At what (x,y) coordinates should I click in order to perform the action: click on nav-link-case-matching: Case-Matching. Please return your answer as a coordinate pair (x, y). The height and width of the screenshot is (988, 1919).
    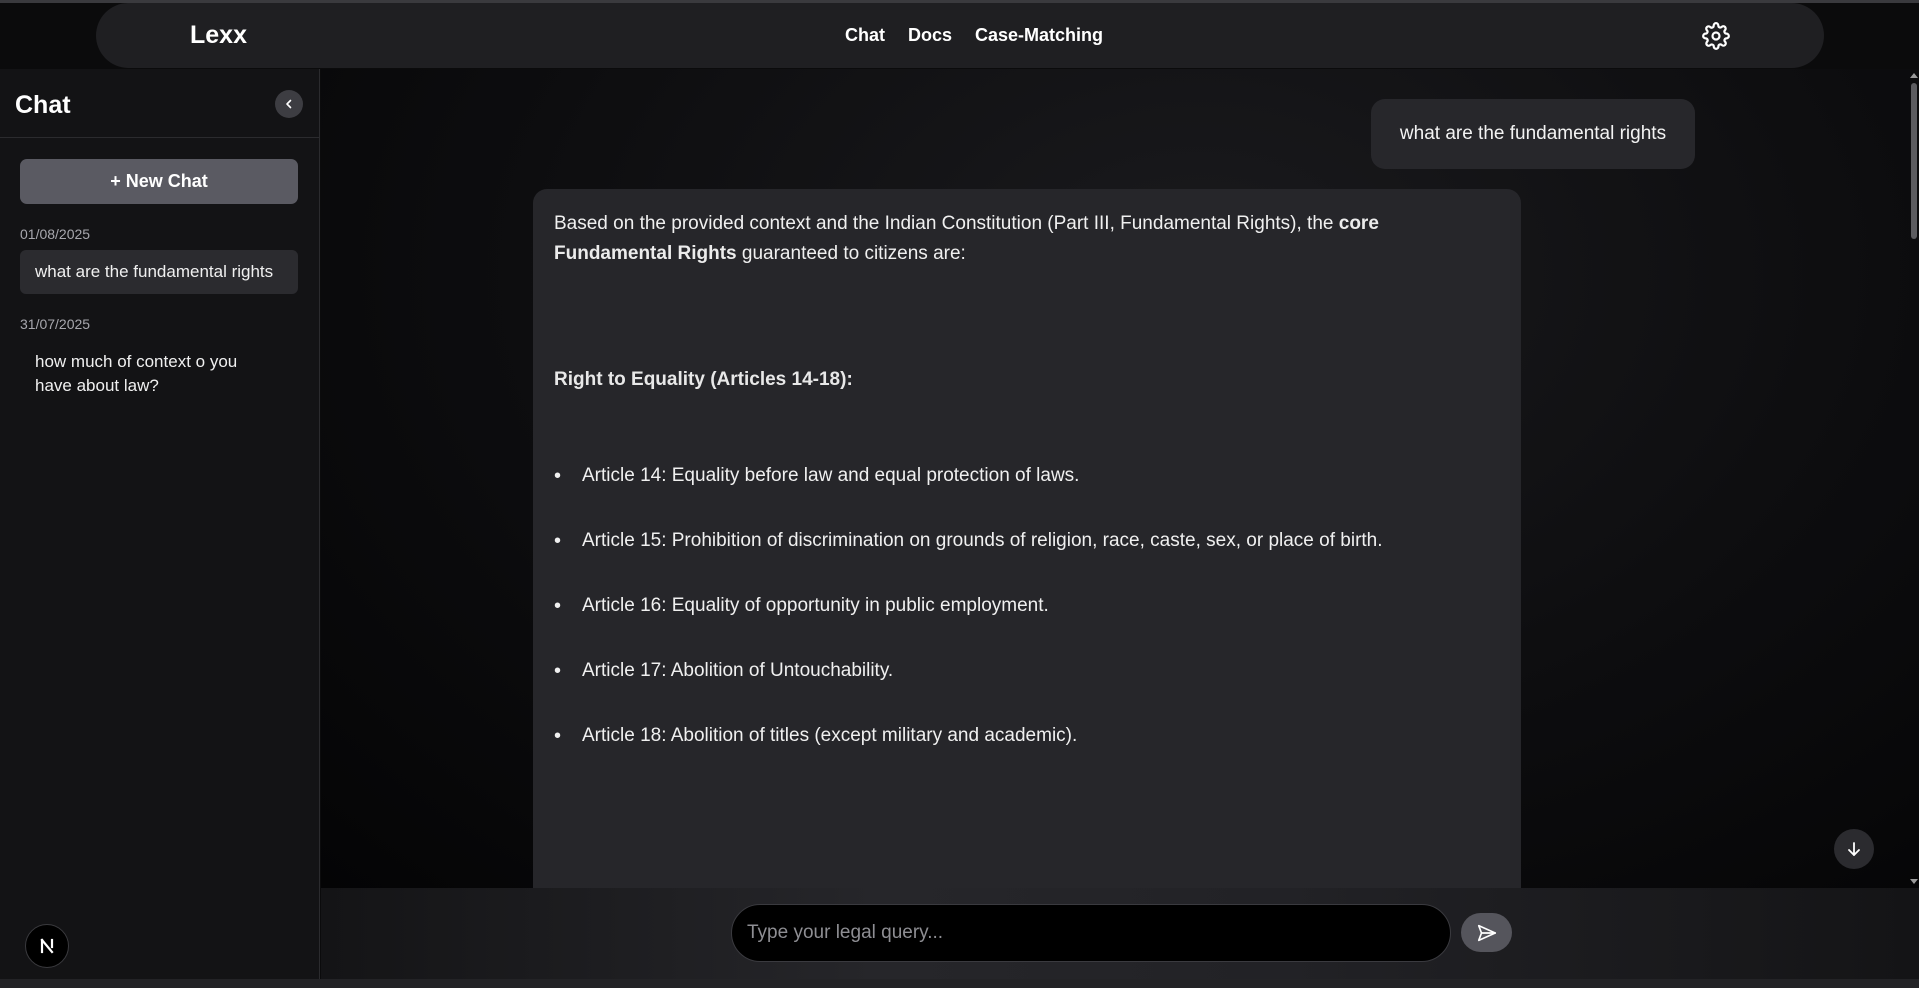
    Looking at the image, I should click on (1039, 35).